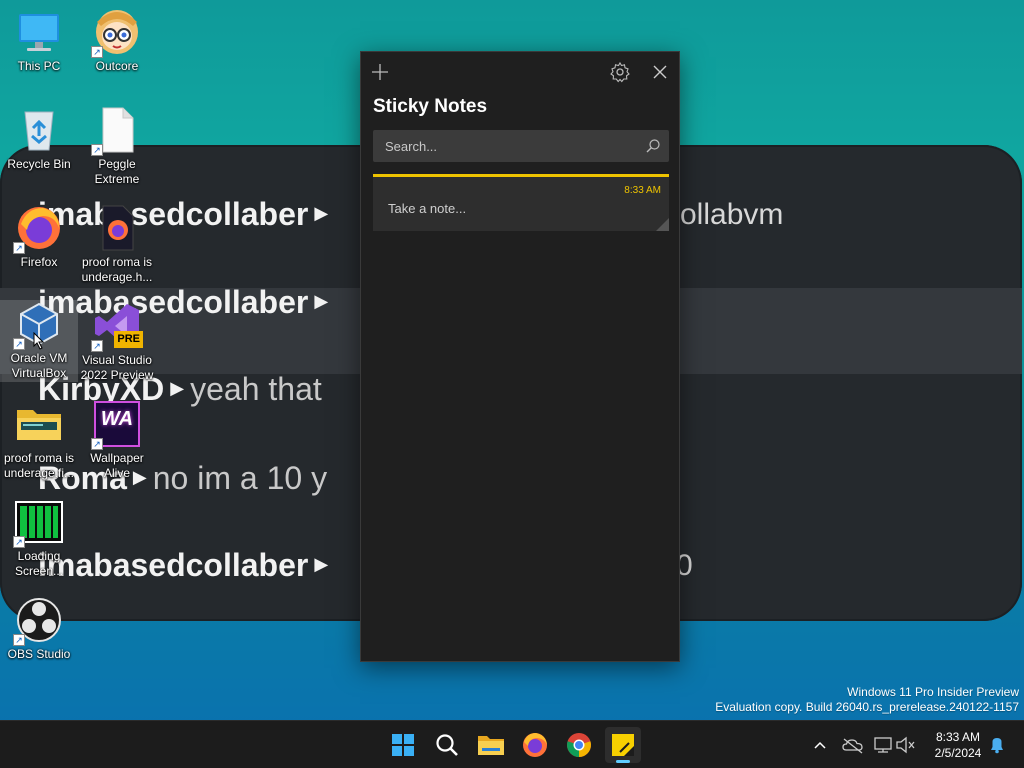  I want to click on desktop-icon-peggle-extreme: ↗ Peggle Extreme, so click(117, 146).